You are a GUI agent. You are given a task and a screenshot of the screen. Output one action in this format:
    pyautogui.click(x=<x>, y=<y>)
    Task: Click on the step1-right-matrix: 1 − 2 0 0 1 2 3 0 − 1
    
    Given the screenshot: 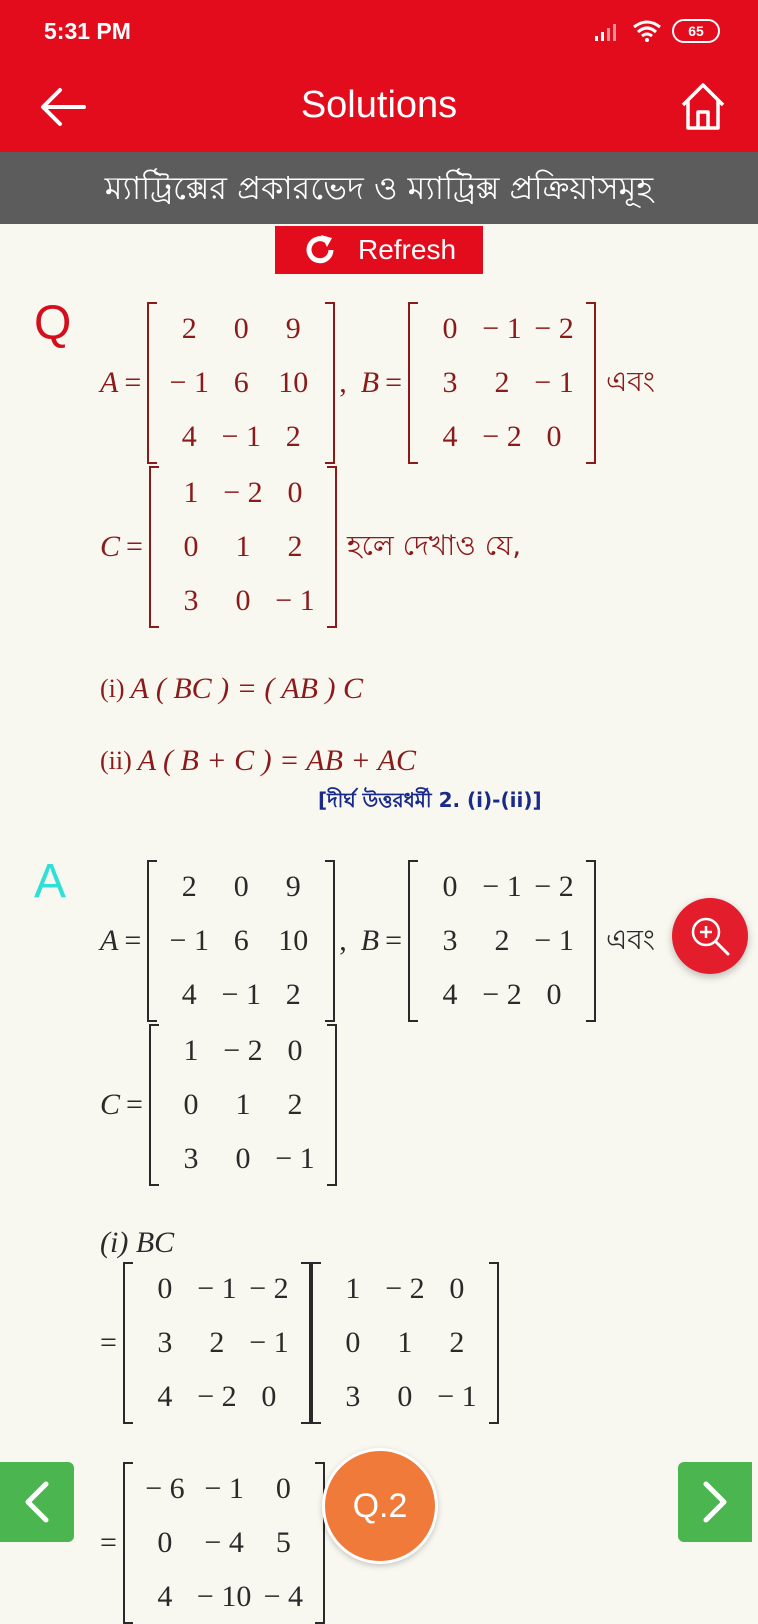 What is the action you would take?
    pyautogui.click(x=404, y=1343)
    